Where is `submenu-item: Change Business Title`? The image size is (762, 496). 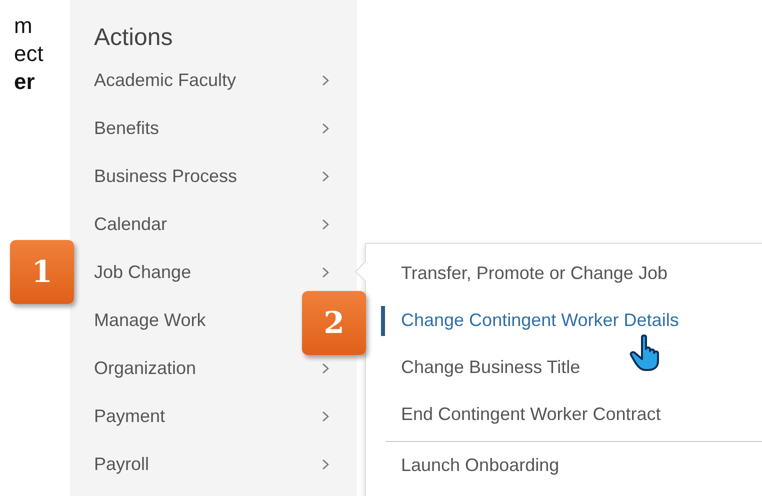 submenu-item: Change Business Title is located at coordinates (564, 367).